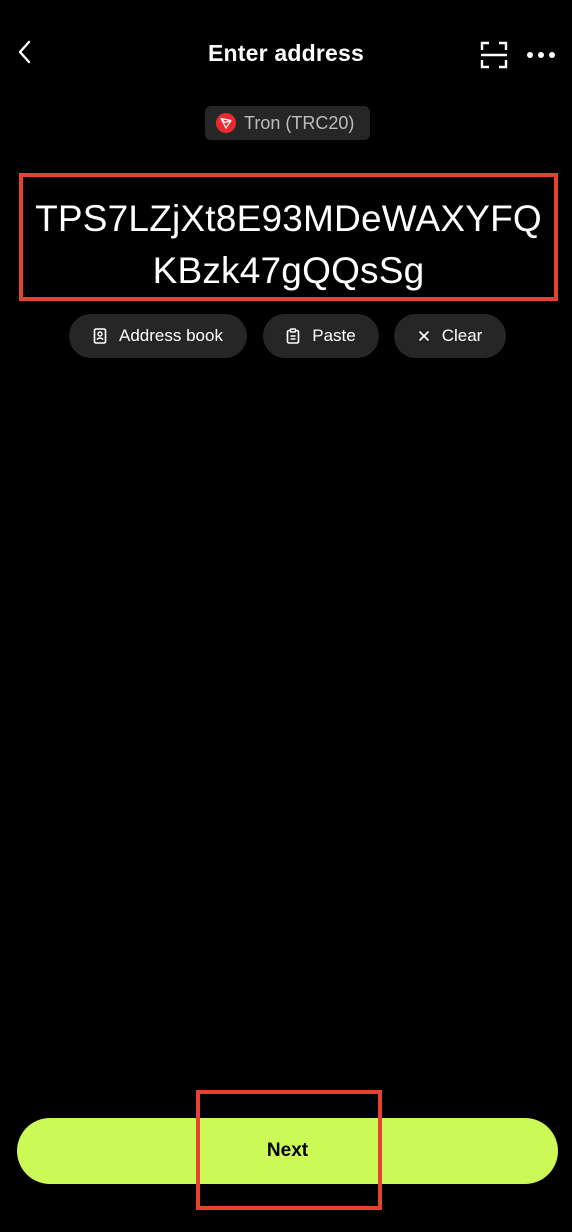 The height and width of the screenshot is (1232, 572). I want to click on paste-button: Paste, so click(321, 336).